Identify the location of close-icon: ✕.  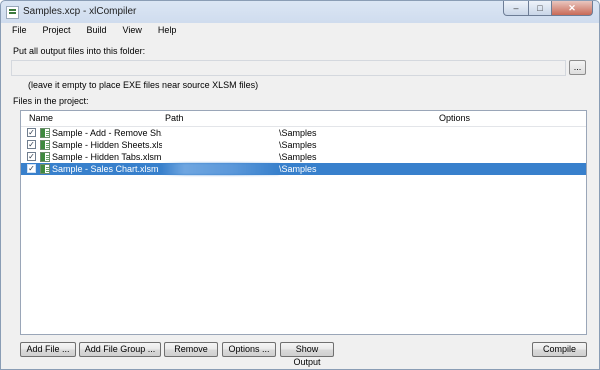
(572, 7).